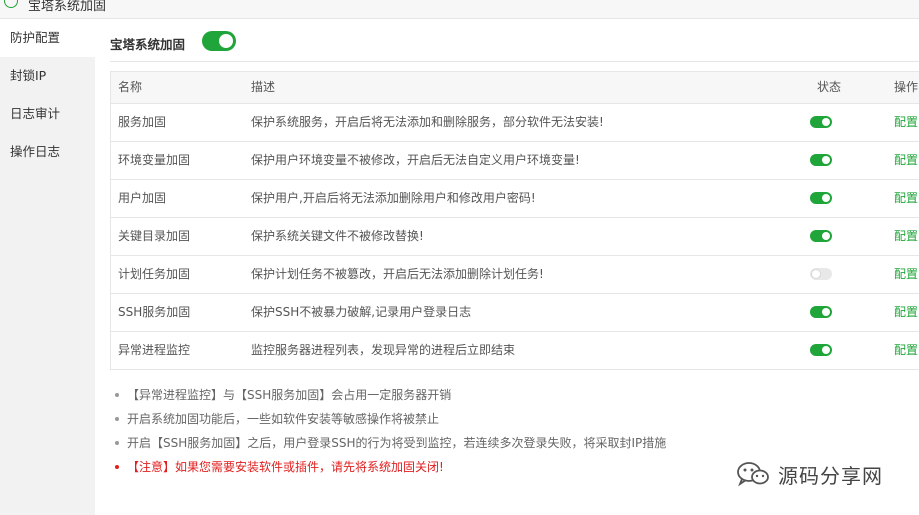  What do you see at coordinates (906, 87) in the screenshot?
I see `column-header-op: 操作` at bounding box center [906, 87].